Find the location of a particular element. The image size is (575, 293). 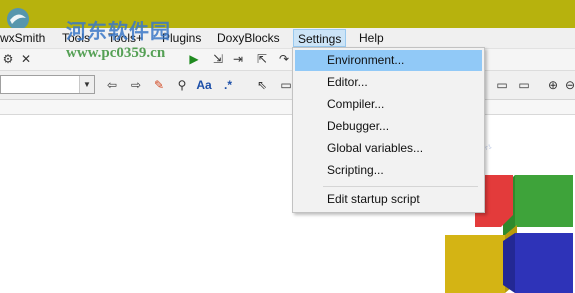

watermark-text: 河东软件园 is located at coordinates (118, 31).